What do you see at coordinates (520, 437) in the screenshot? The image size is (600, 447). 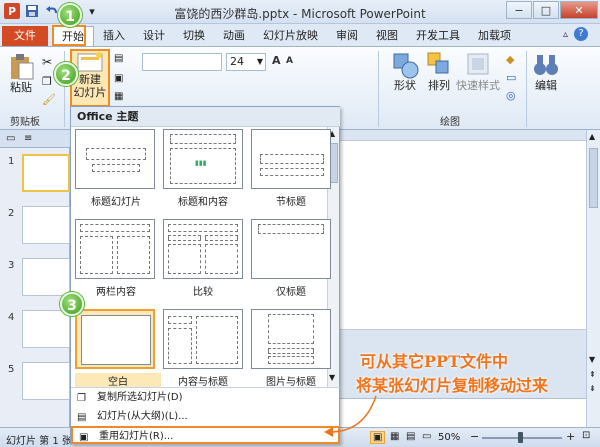 I see `zoom-slider-thumb` at bounding box center [520, 437].